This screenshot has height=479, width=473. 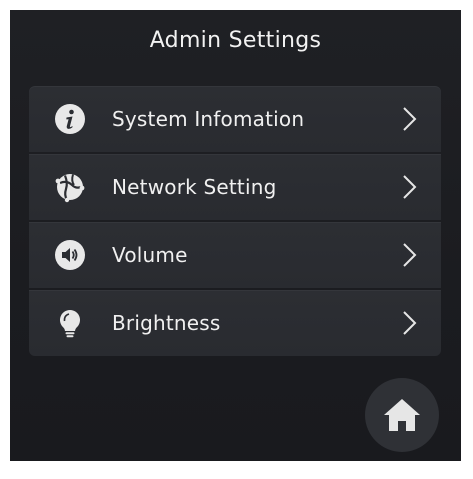 What do you see at coordinates (235, 255) in the screenshot?
I see `menu-item-volume: Volume` at bounding box center [235, 255].